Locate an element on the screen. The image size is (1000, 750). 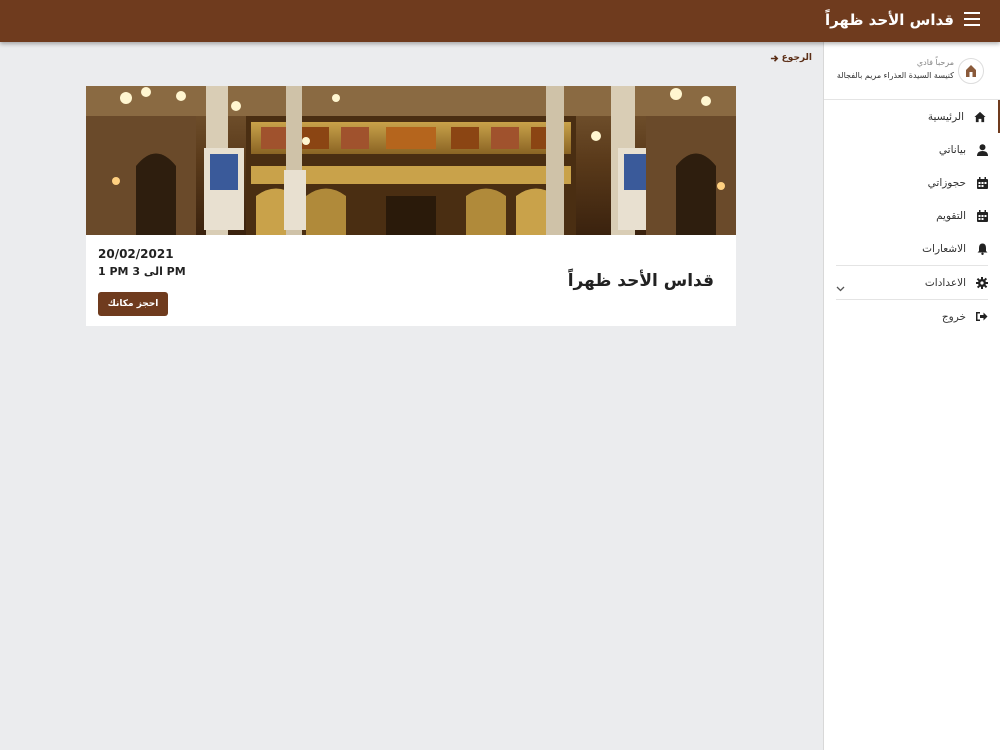
church-iconostasis-image is located at coordinates (411, 160).